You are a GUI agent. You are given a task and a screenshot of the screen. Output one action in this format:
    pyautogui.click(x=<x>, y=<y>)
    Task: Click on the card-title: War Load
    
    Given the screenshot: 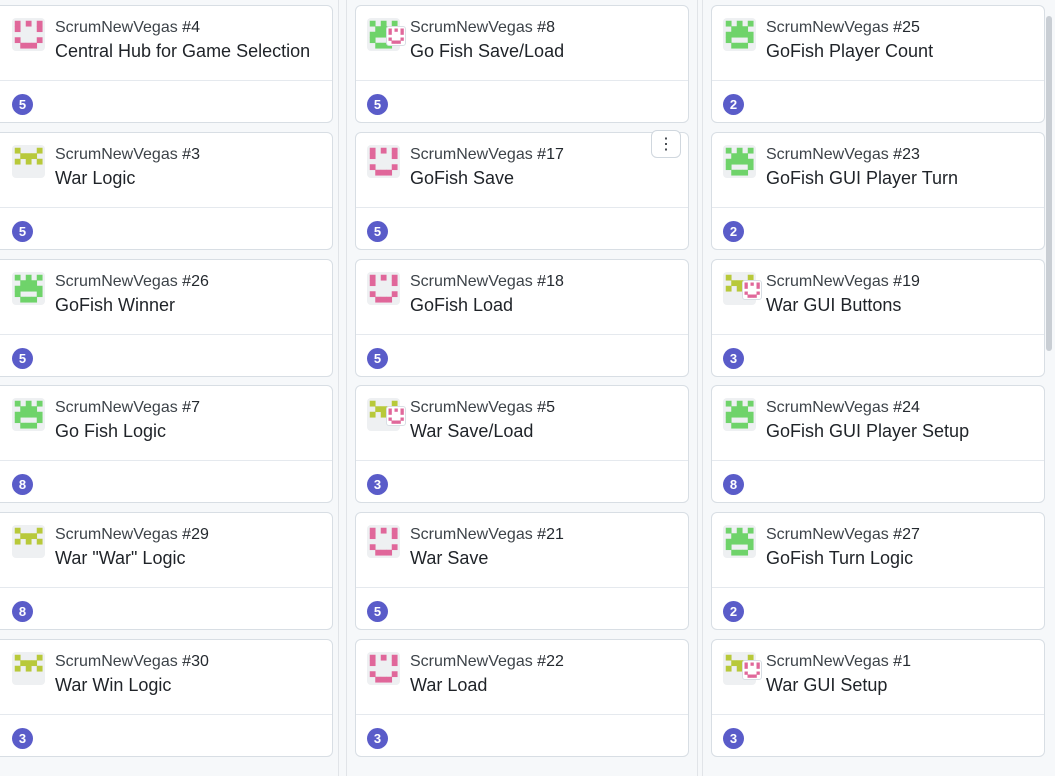 What is the action you would take?
    pyautogui.click(x=448, y=685)
    